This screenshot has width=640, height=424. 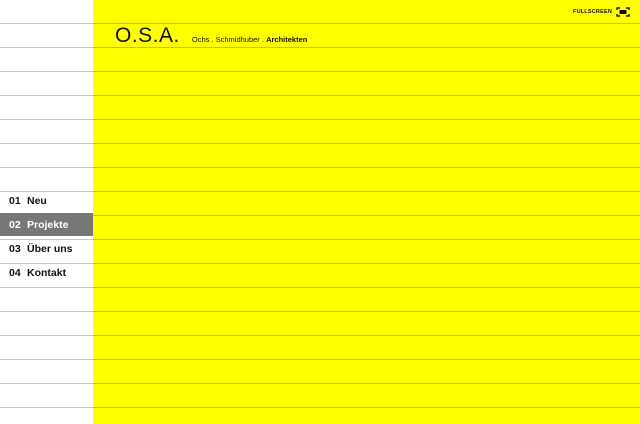 I want to click on nav-item-number: 03, so click(x=15, y=248).